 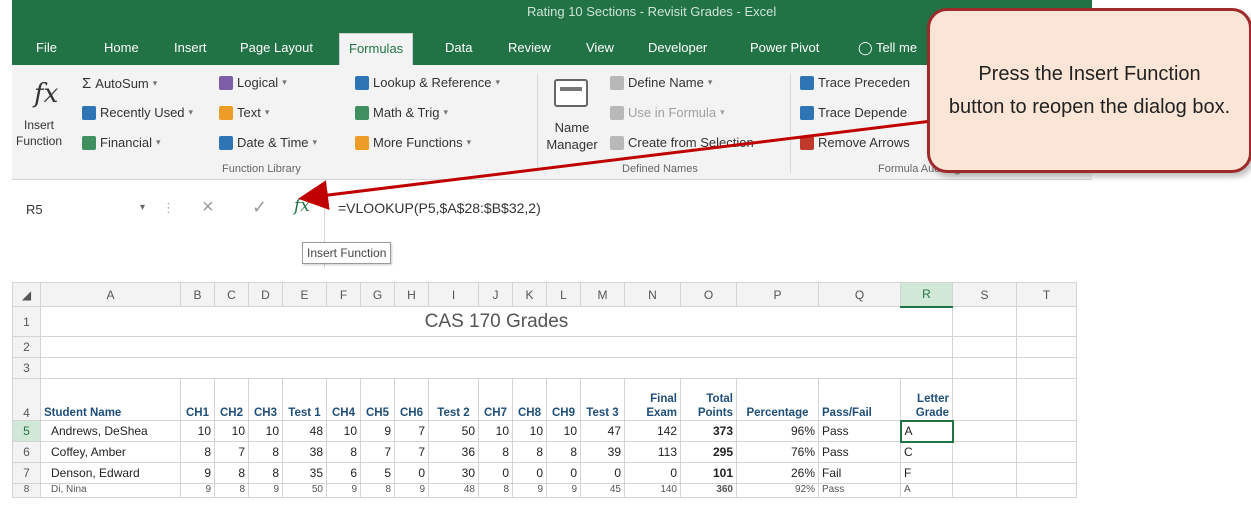 What do you see at coordinates (26, 368) in the screenshot?
I see `row-header: 3` at bounding box center [26, 368].